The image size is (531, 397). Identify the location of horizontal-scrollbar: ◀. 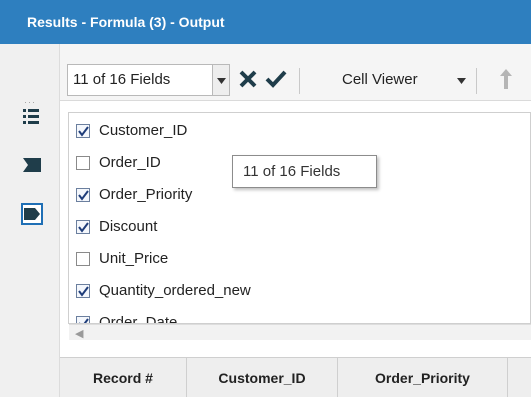
(300, 332).